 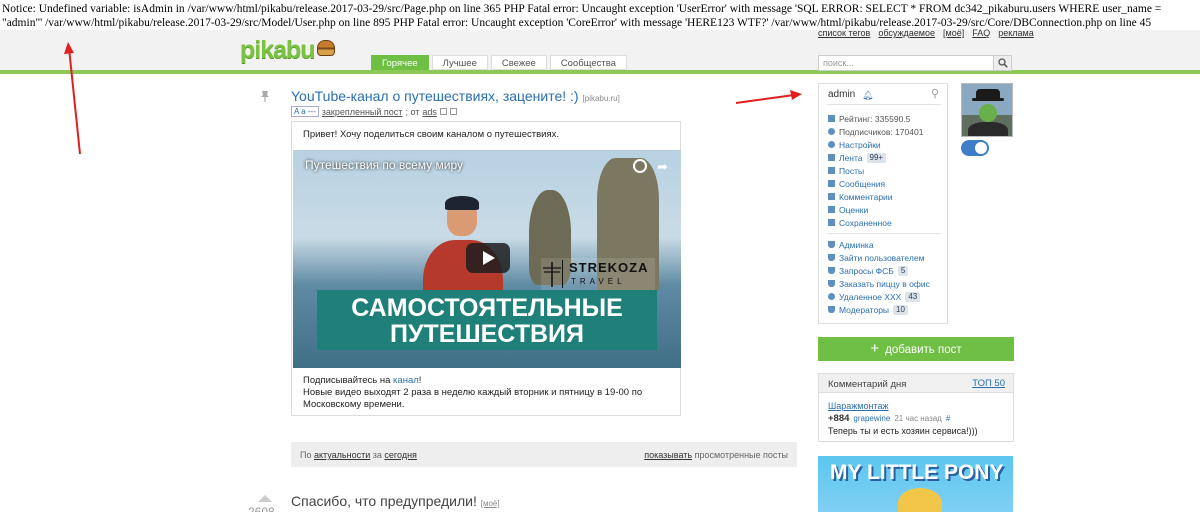 What do you see at coordinates (917, 472) in the screenshot?
I see `ad-text: MY LITTLE PONY` at bounding box center [917, 472].